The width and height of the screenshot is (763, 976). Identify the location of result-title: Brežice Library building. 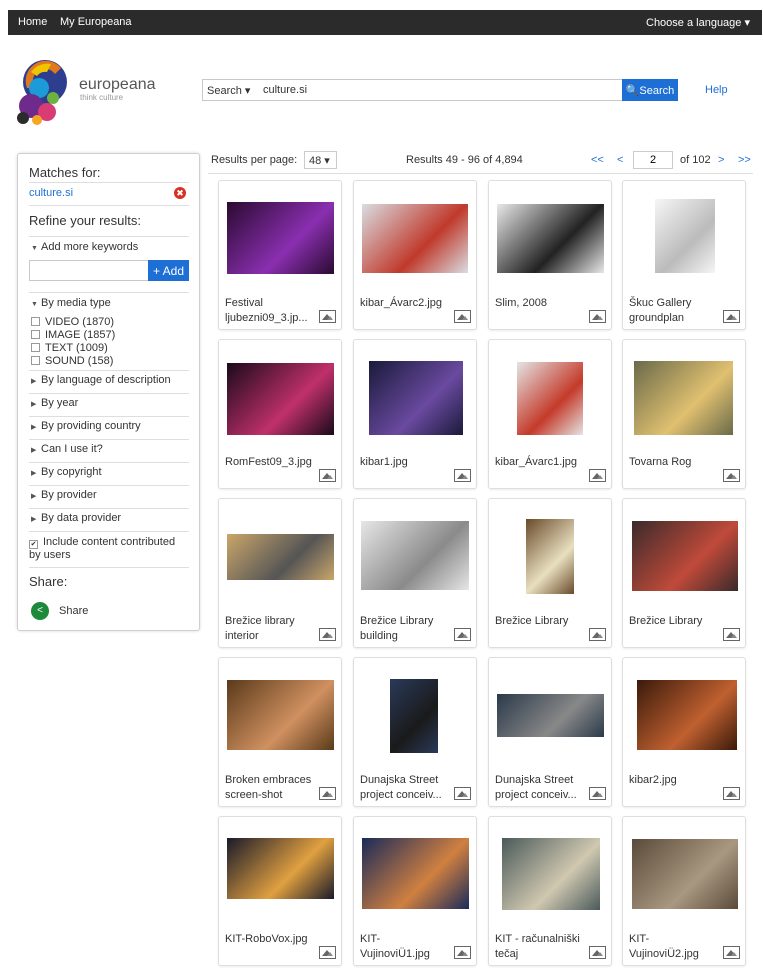
(405, 629).